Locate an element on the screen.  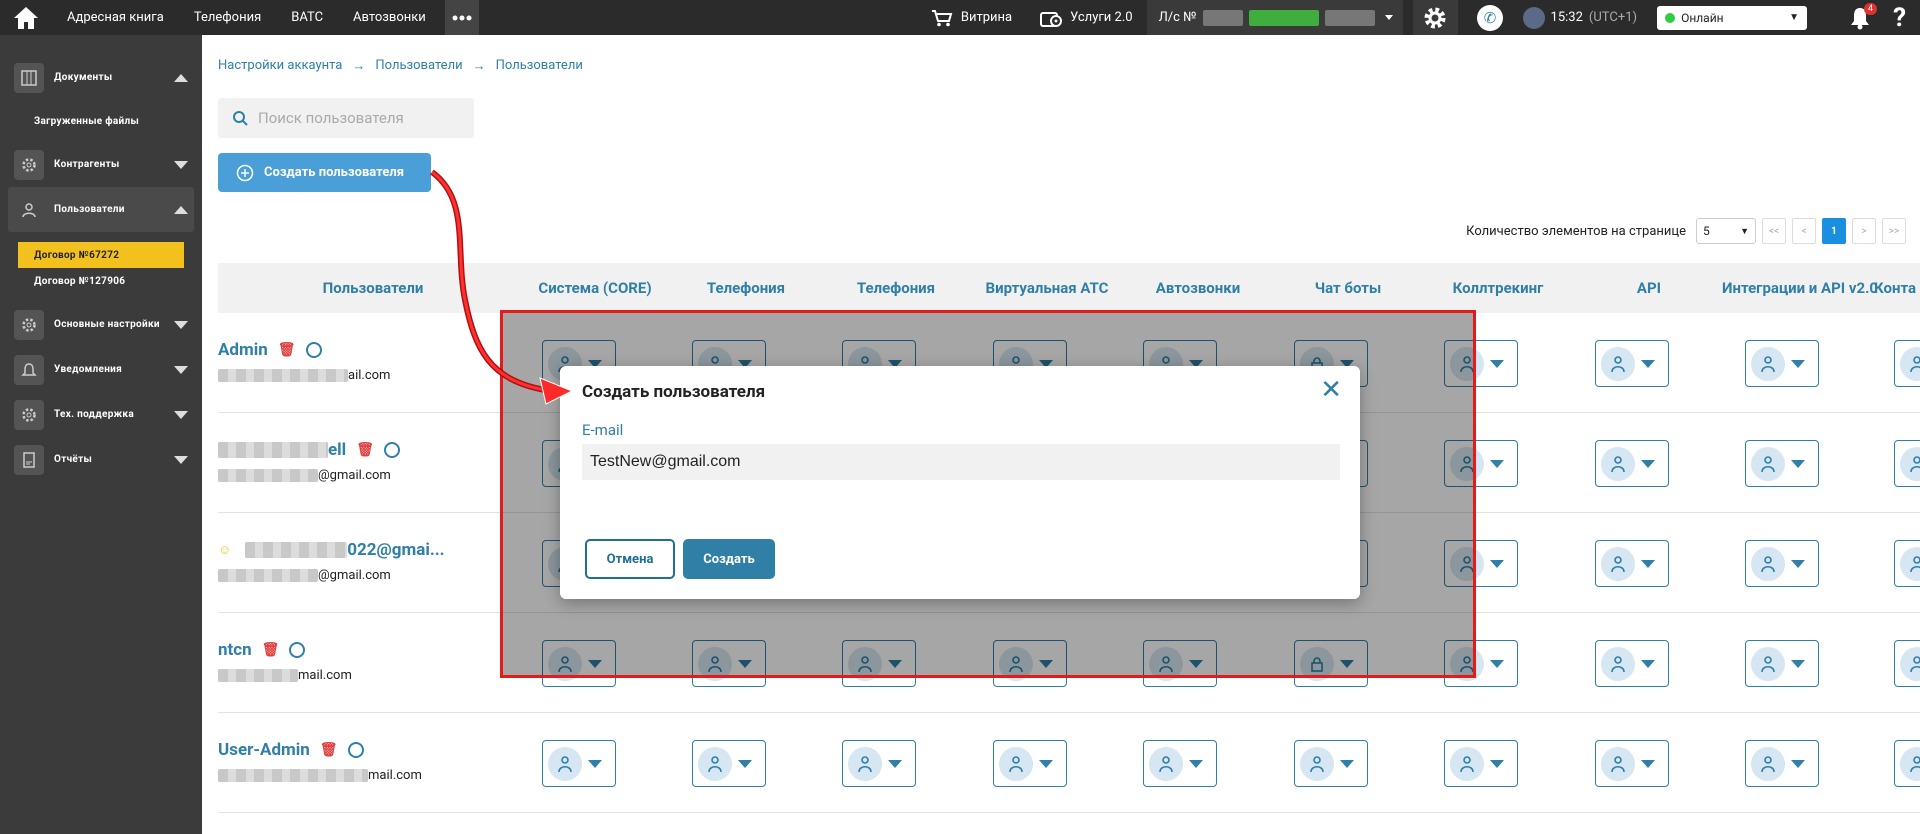
phone-icon: ✆ is located at coordinates (1490, 17).